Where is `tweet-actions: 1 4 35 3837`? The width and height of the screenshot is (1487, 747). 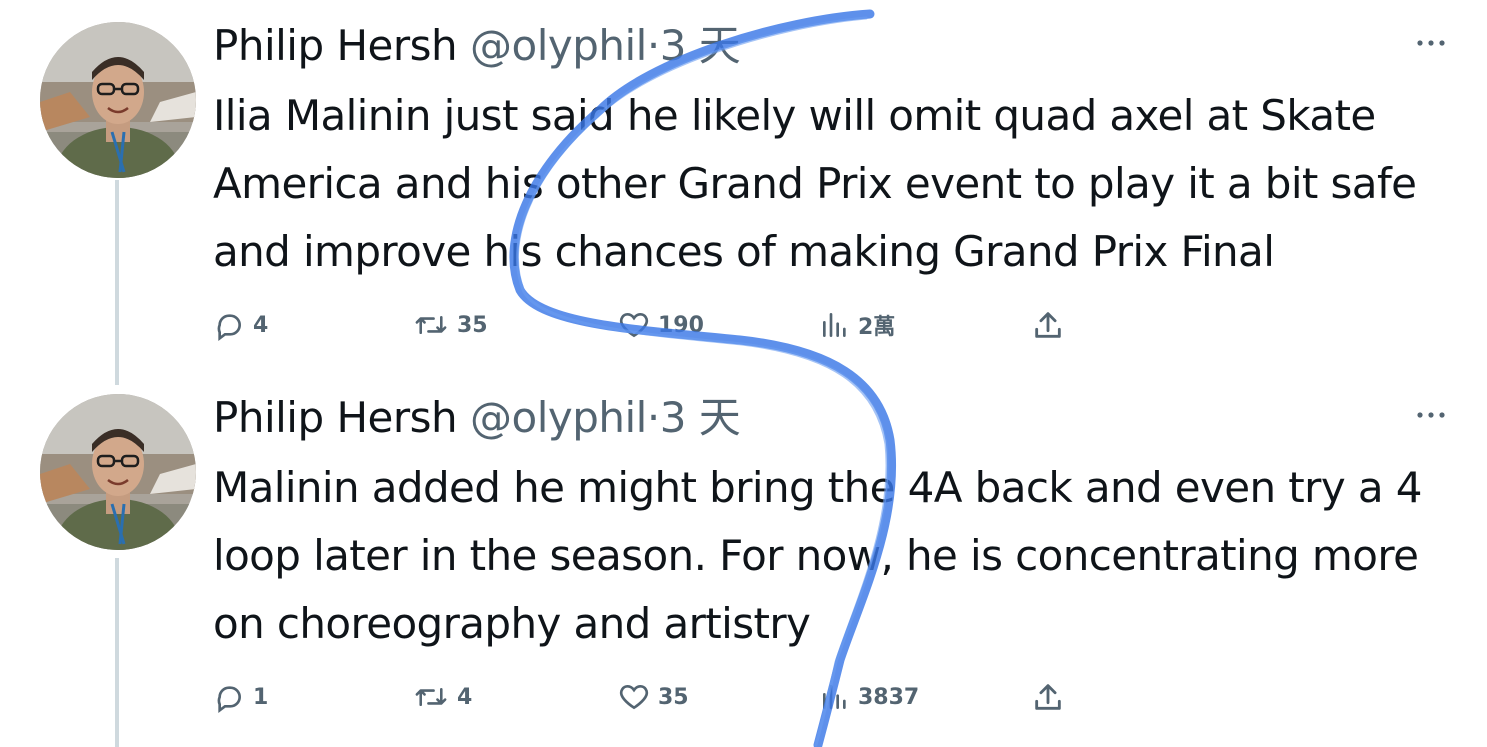 tweet-actions: 1 4 35 3837 is located at coordinates (653, 697).